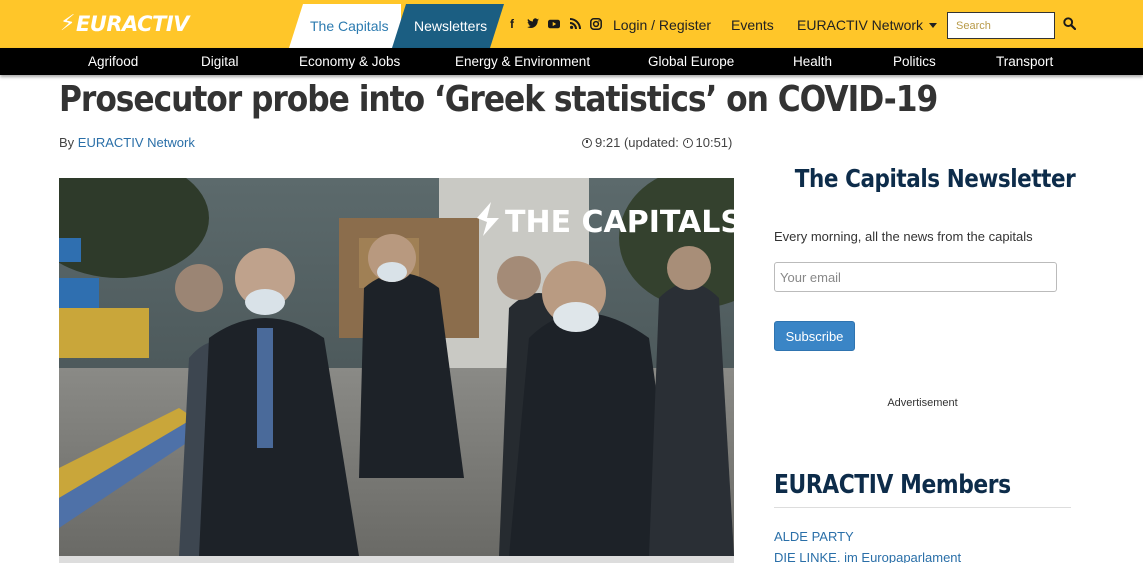 The width and height of the screenshot is (1143, 563). Describe the element at coordinates (922, 507) in the screenshot. I see `members-divider` at that location.